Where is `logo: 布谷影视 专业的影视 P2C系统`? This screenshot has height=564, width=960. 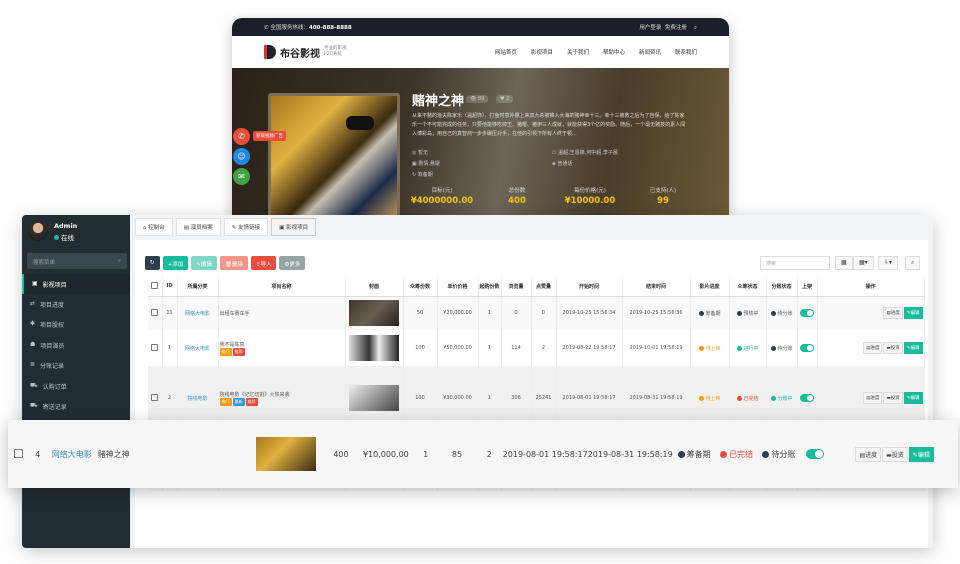 logo: 布谷影视 专业的影视 P2C系统 is located at coordinates (305, 52).